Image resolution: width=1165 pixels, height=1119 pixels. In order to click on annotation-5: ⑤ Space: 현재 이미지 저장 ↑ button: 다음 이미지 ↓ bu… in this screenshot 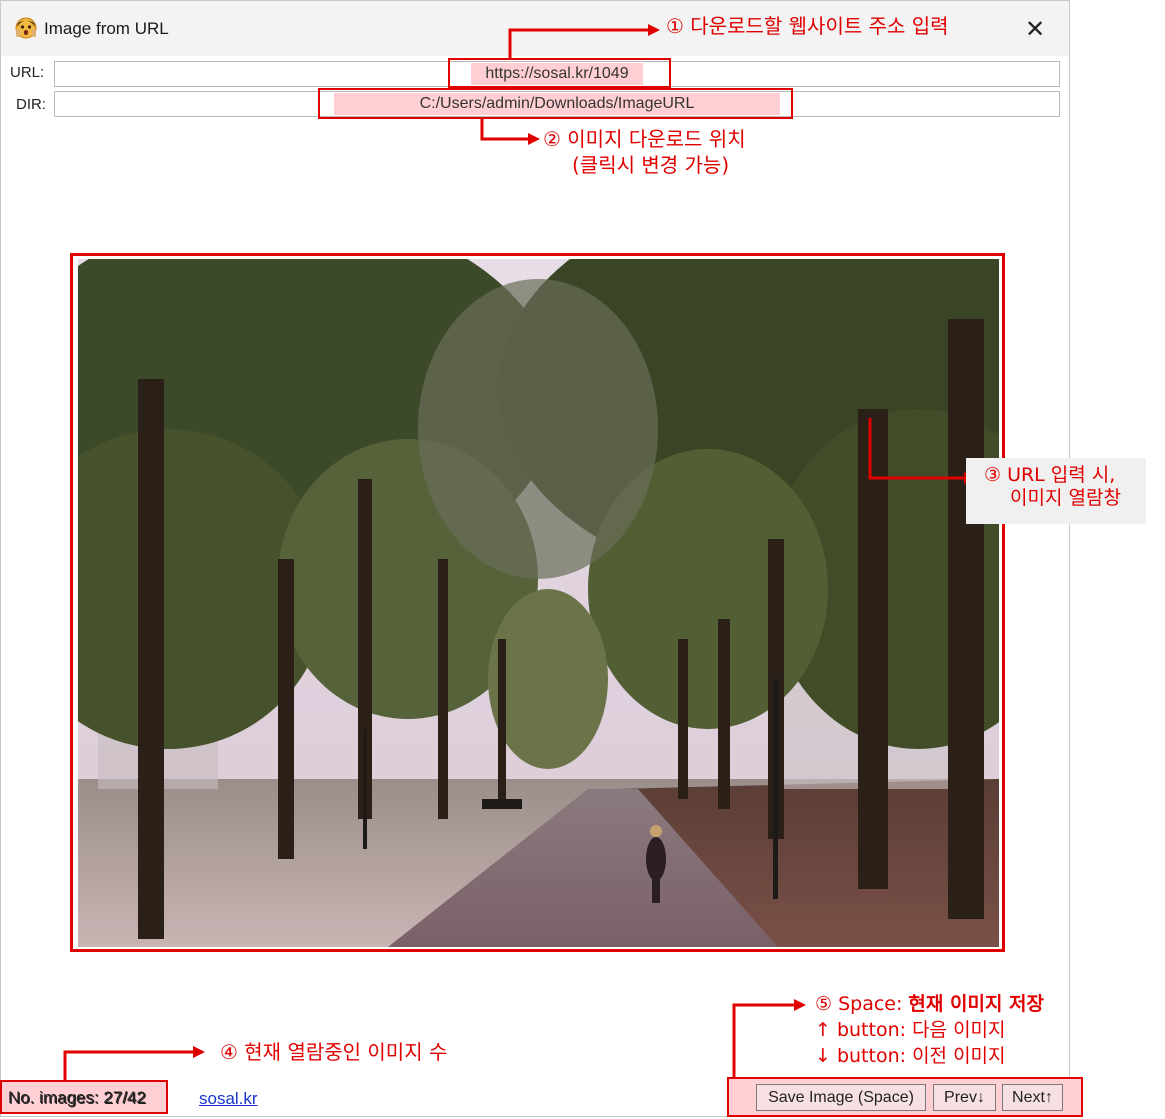, I will do `click(929, 1030)`.